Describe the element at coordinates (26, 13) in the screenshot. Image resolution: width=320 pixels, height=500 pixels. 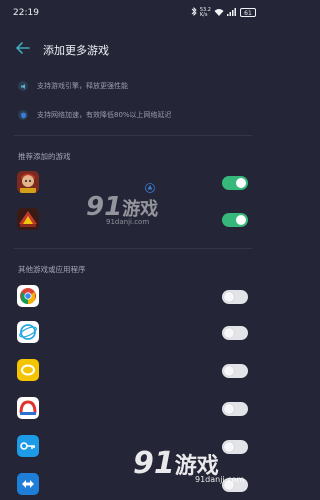
I see `status-time: 22:19` at that location.